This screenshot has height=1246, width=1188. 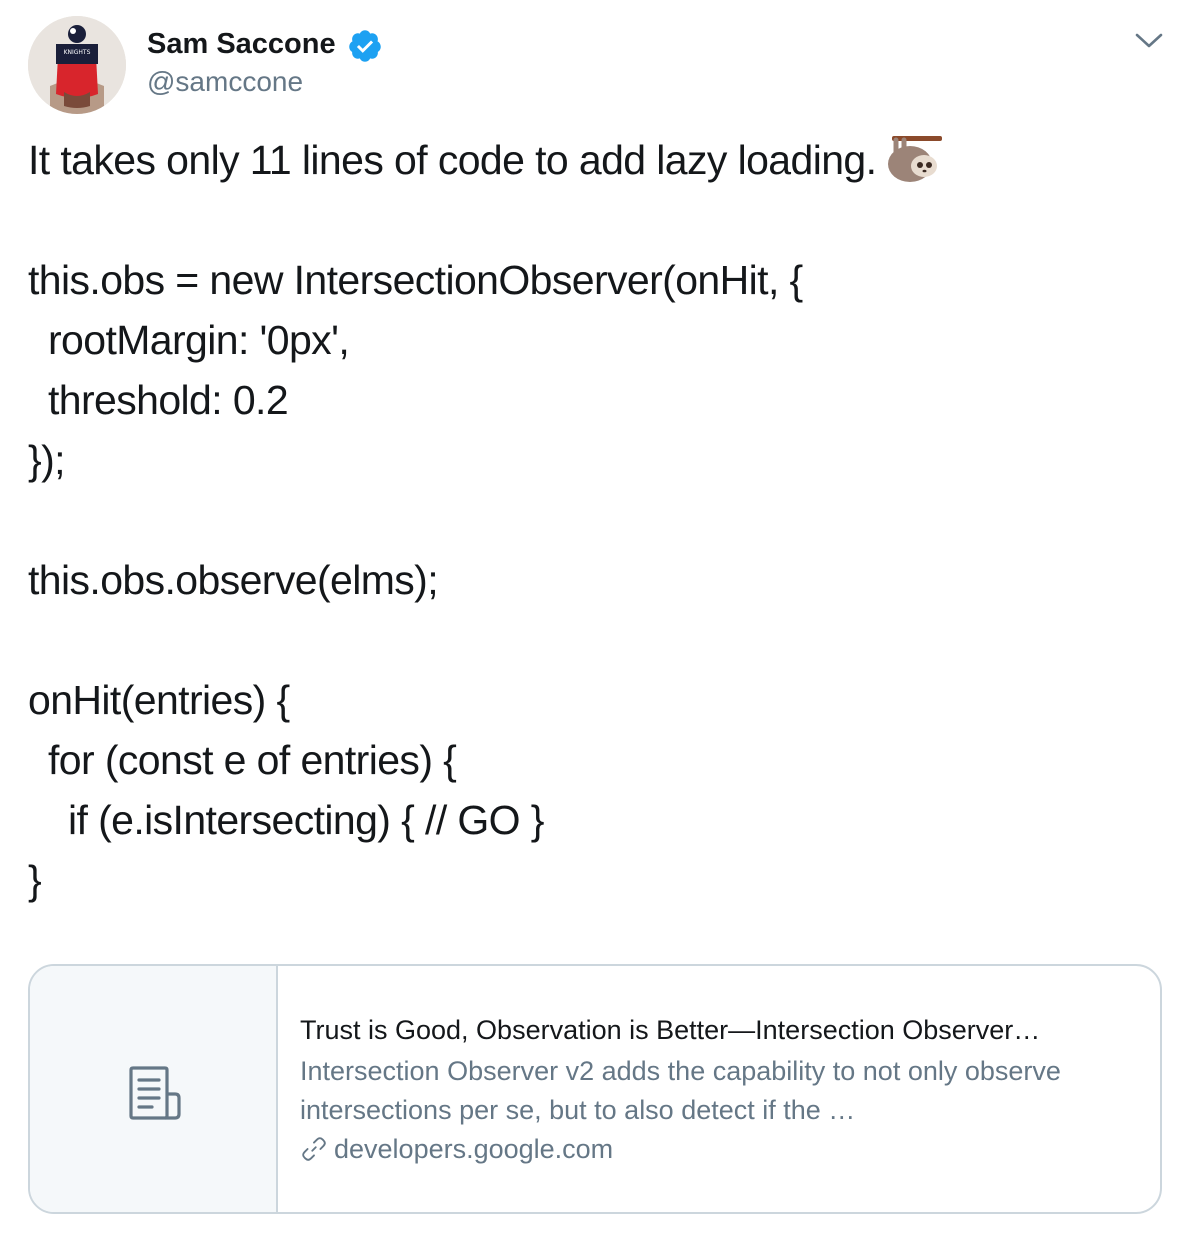 What do you see at coordinates (474, 1149) in the screenshot?
I see `card-domain-text: developers.google.com` at bounding box center [474, 1149].